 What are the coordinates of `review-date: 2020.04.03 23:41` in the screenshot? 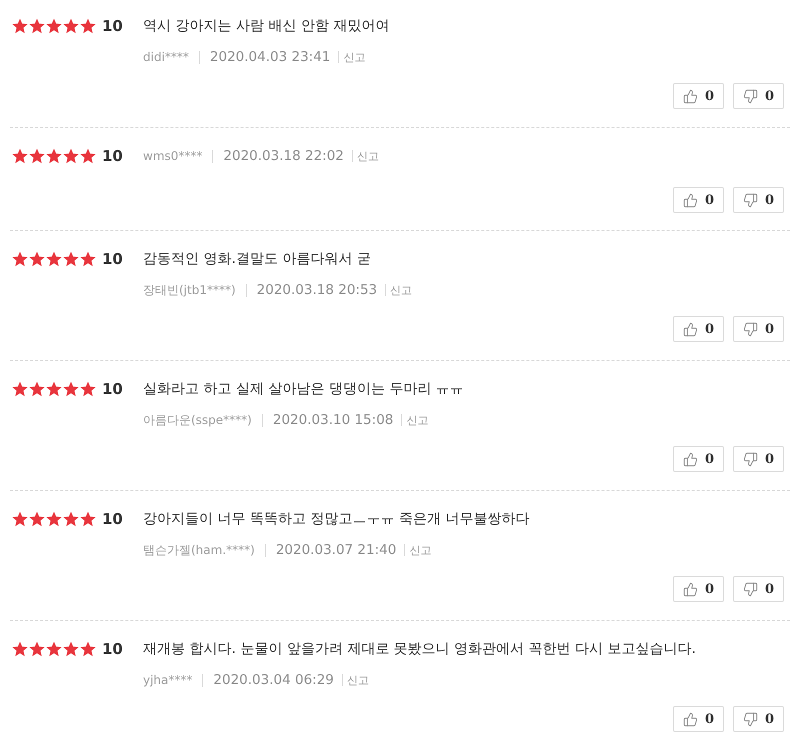 It's located at (270, 57).